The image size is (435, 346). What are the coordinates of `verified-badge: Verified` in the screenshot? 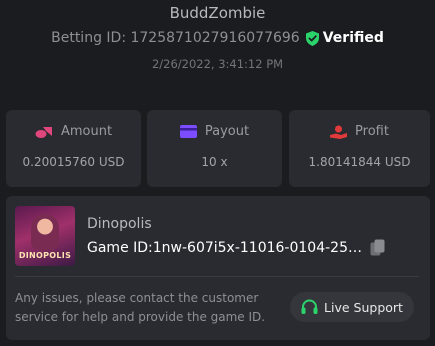 It's located at (344, 38).